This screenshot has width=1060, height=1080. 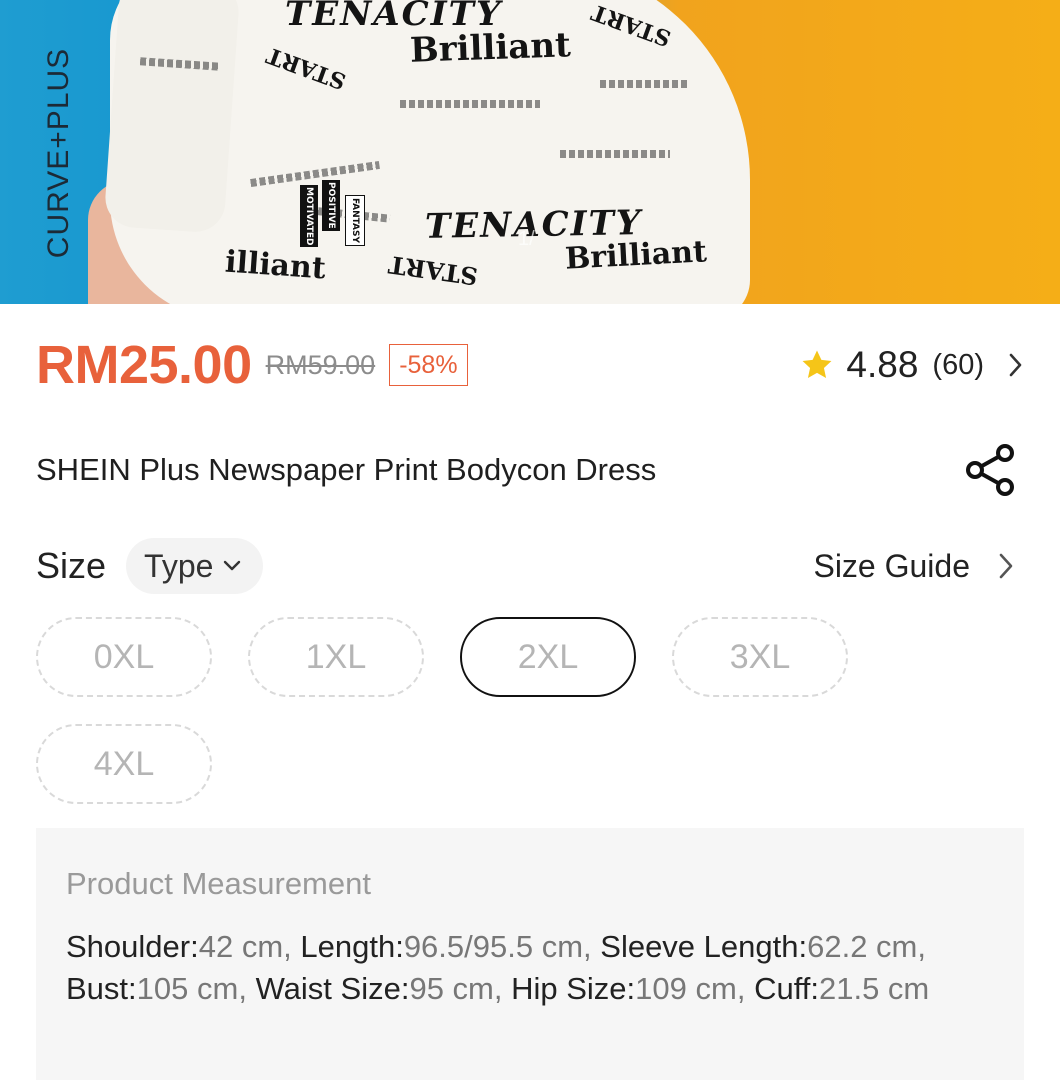 I want to click on type-selector-label: Type, so click(x=179, y=565).